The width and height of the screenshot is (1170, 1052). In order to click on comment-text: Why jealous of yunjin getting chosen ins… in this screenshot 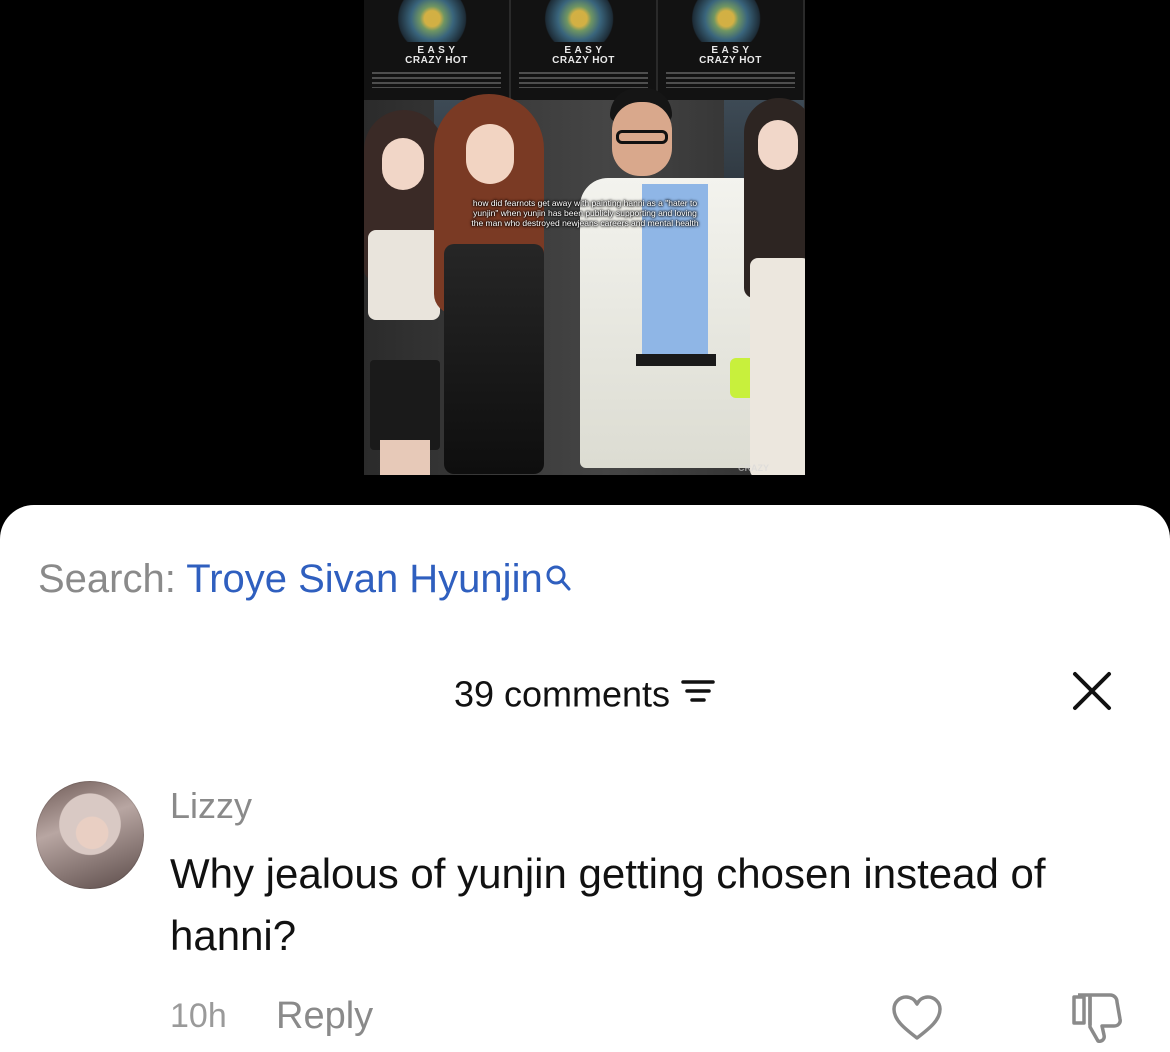, I will do `click(608, 904)`.